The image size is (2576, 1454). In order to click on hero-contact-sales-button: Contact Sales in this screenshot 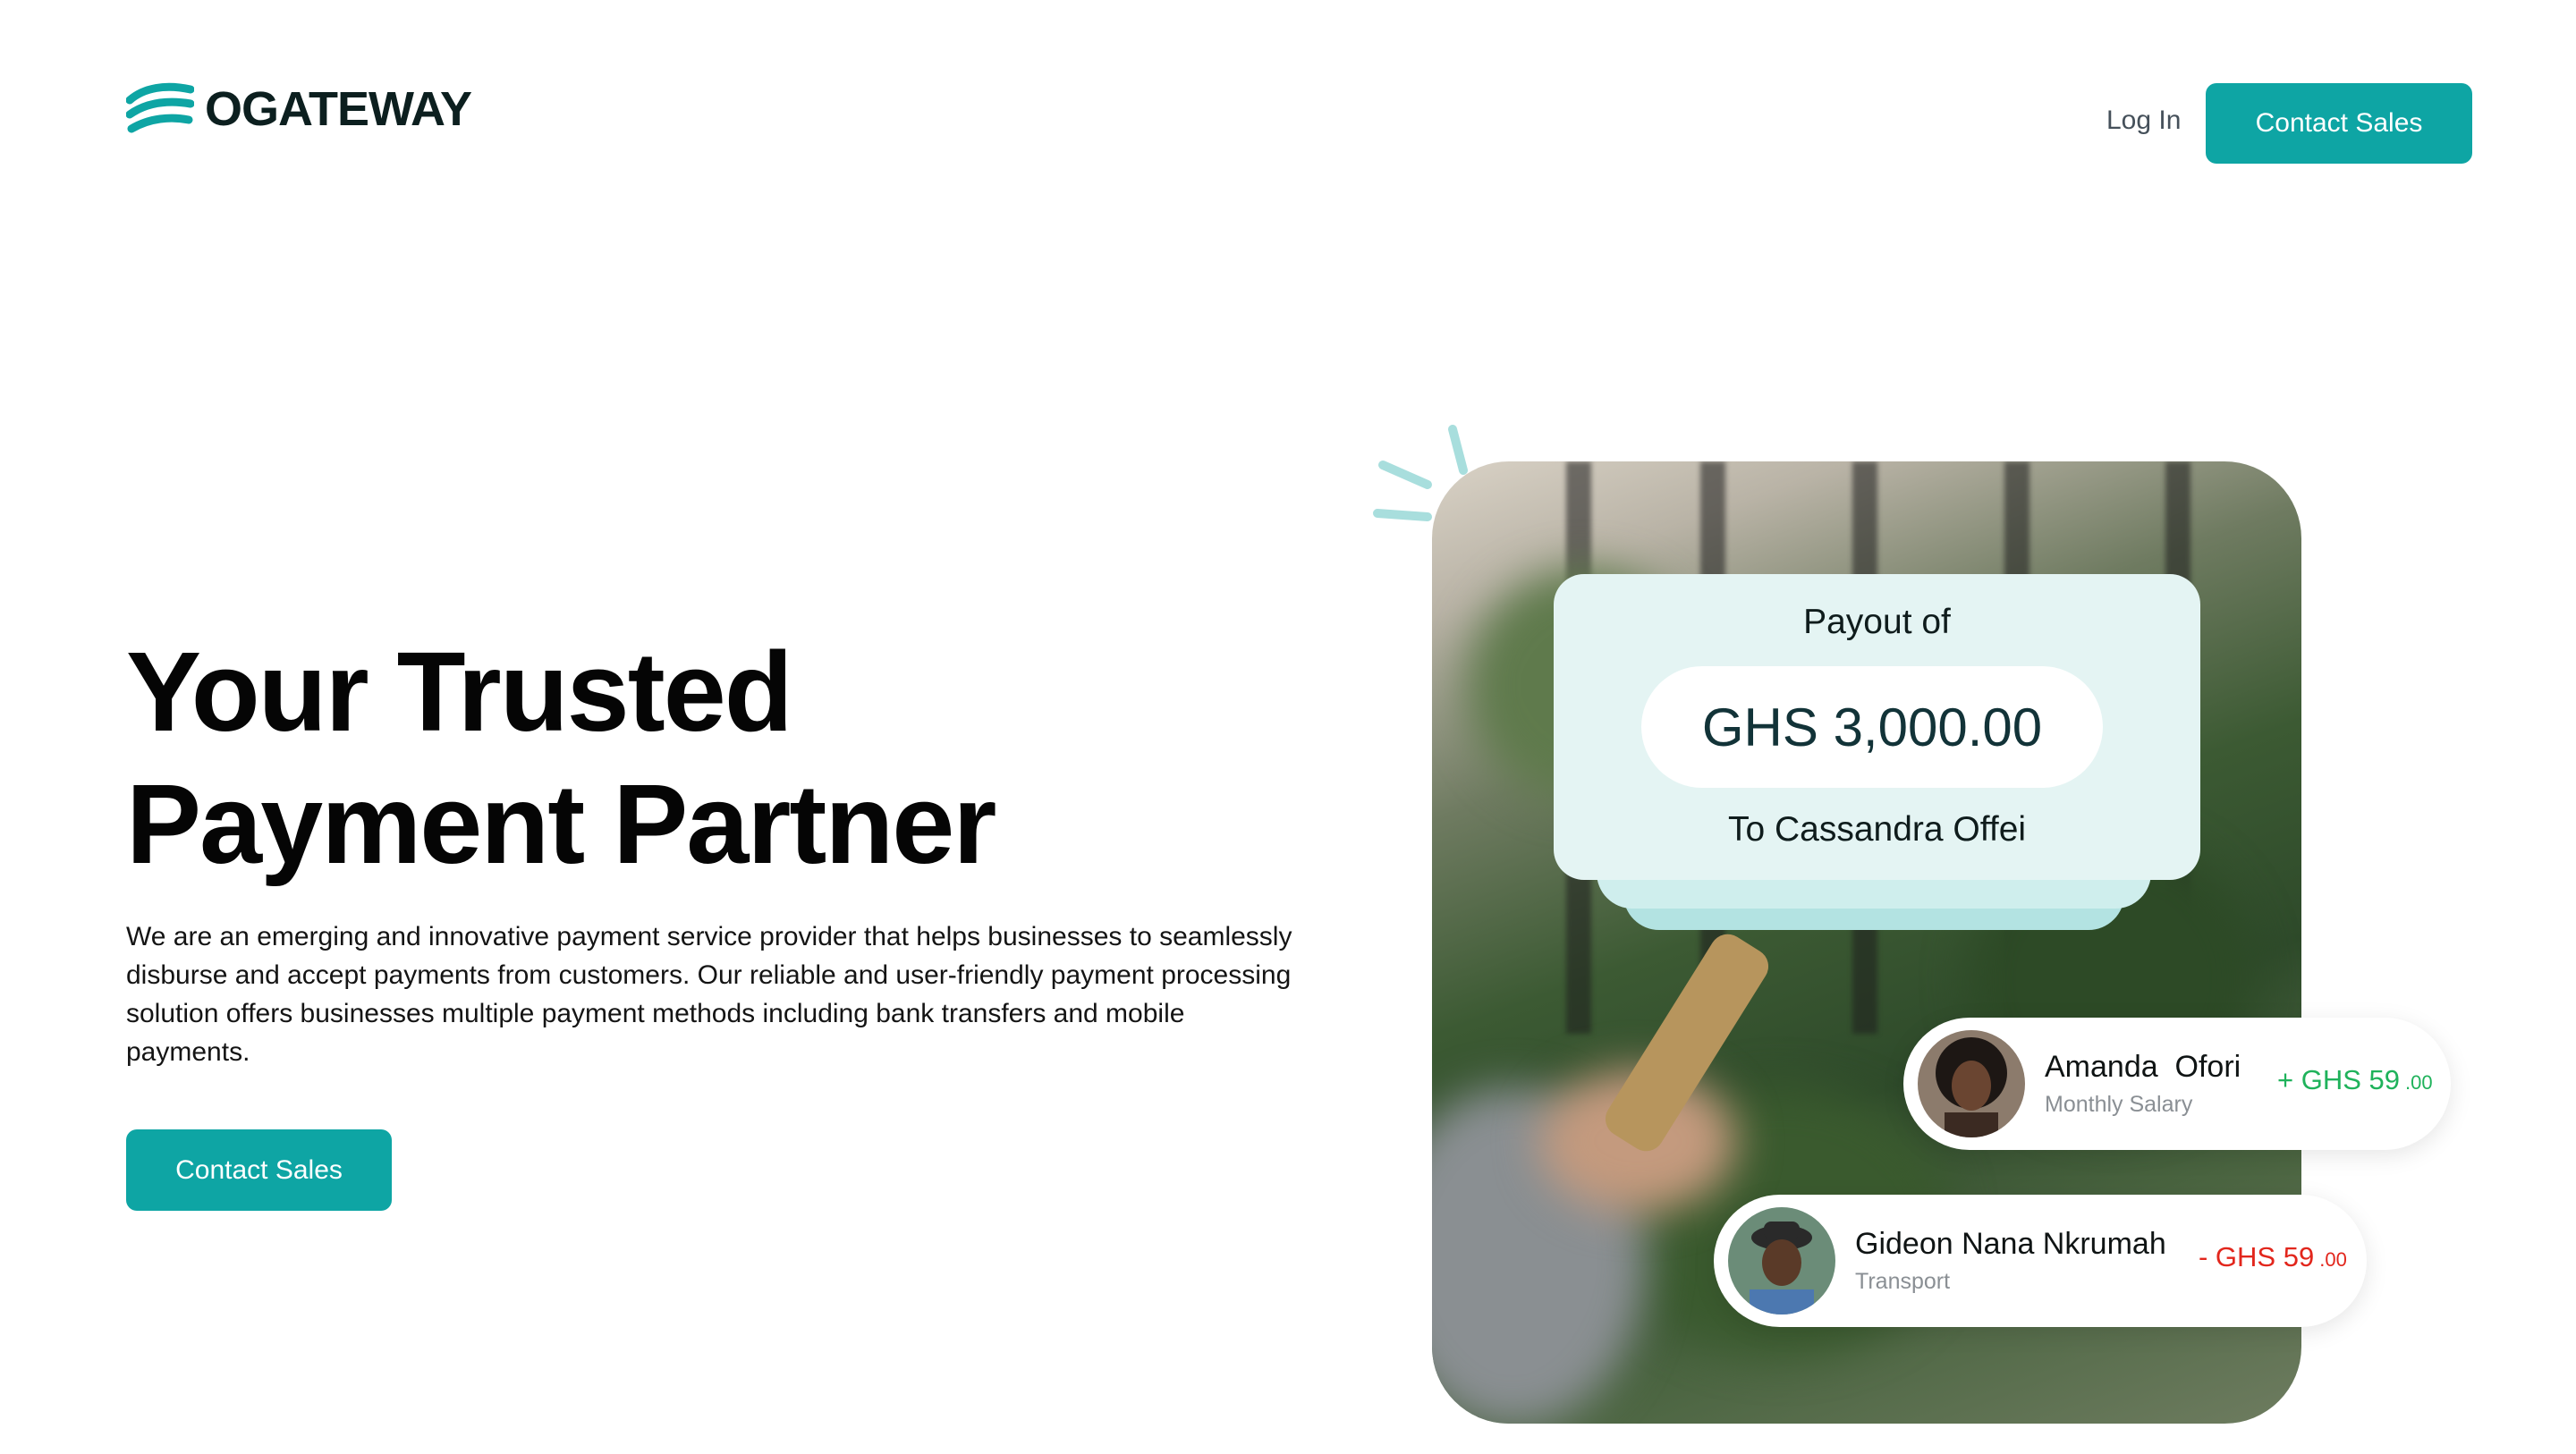, I will do `click(259, 1170)`.